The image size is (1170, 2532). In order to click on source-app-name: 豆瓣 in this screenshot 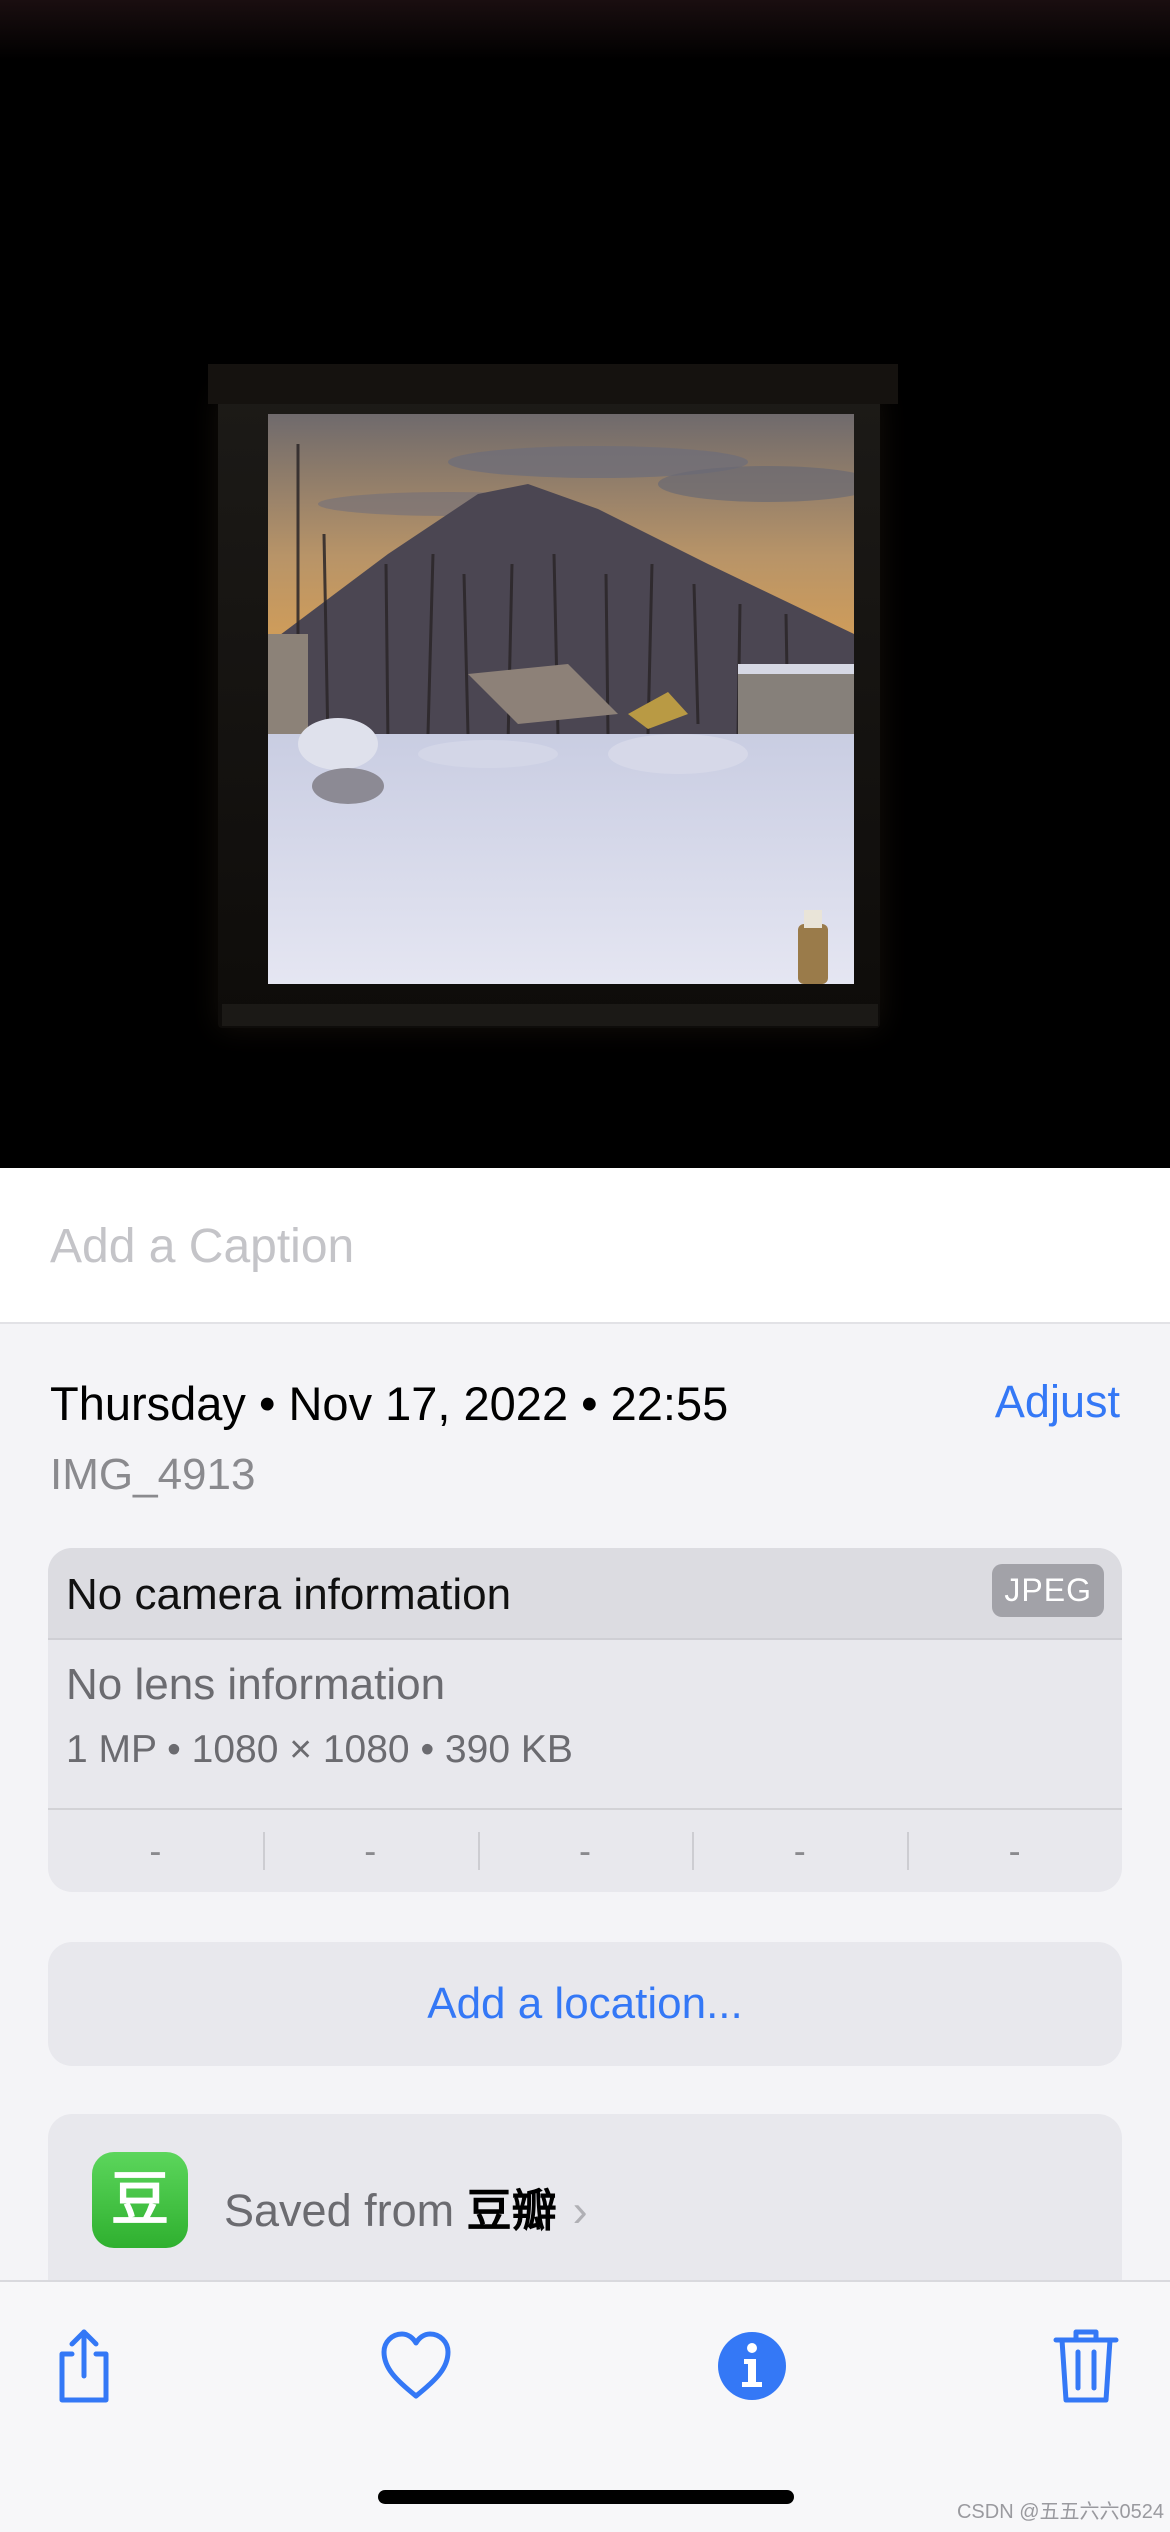, I will do `click(511, 2210)`.